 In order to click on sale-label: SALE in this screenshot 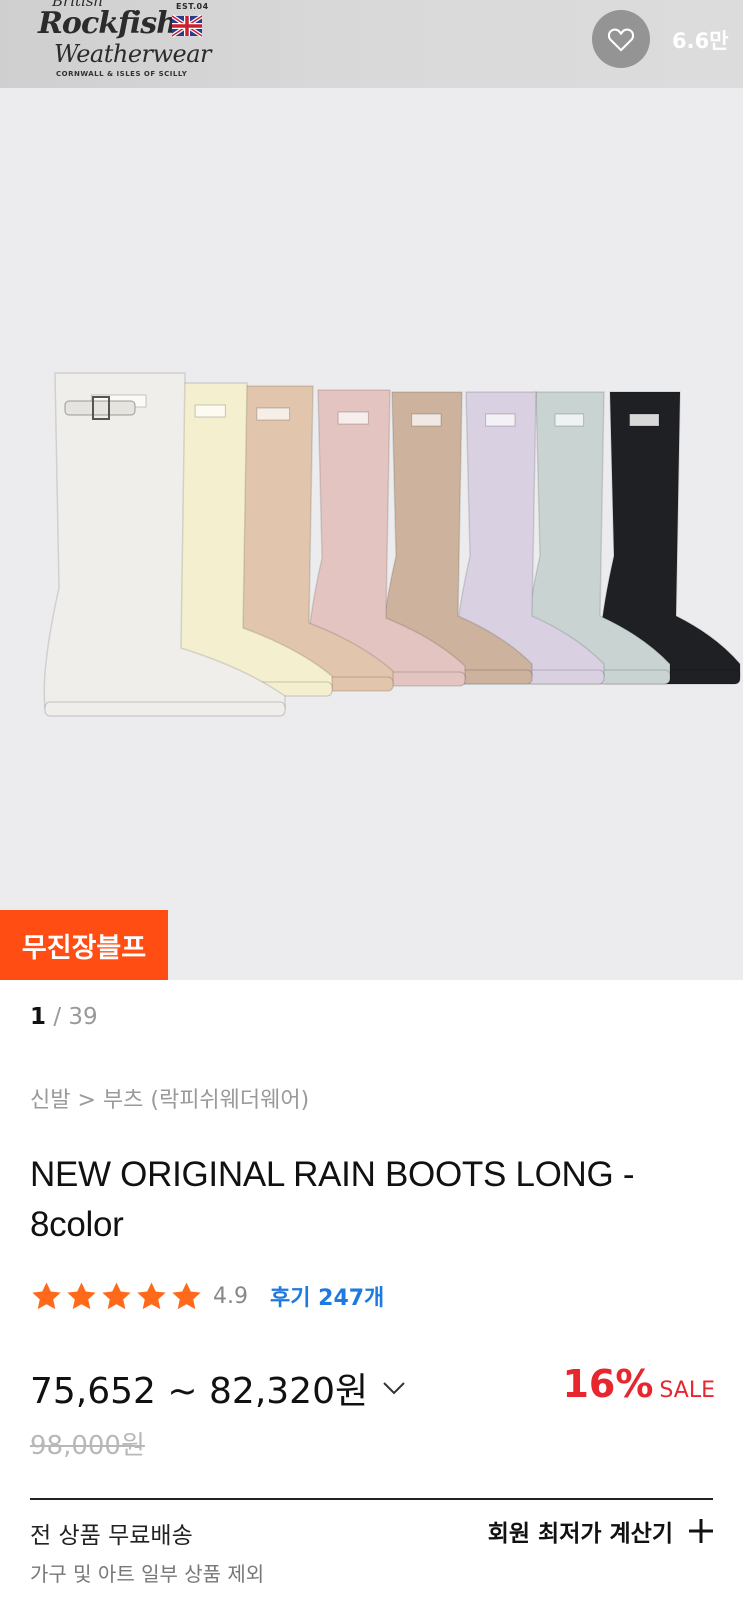, I will do `click(687, 1390)`.